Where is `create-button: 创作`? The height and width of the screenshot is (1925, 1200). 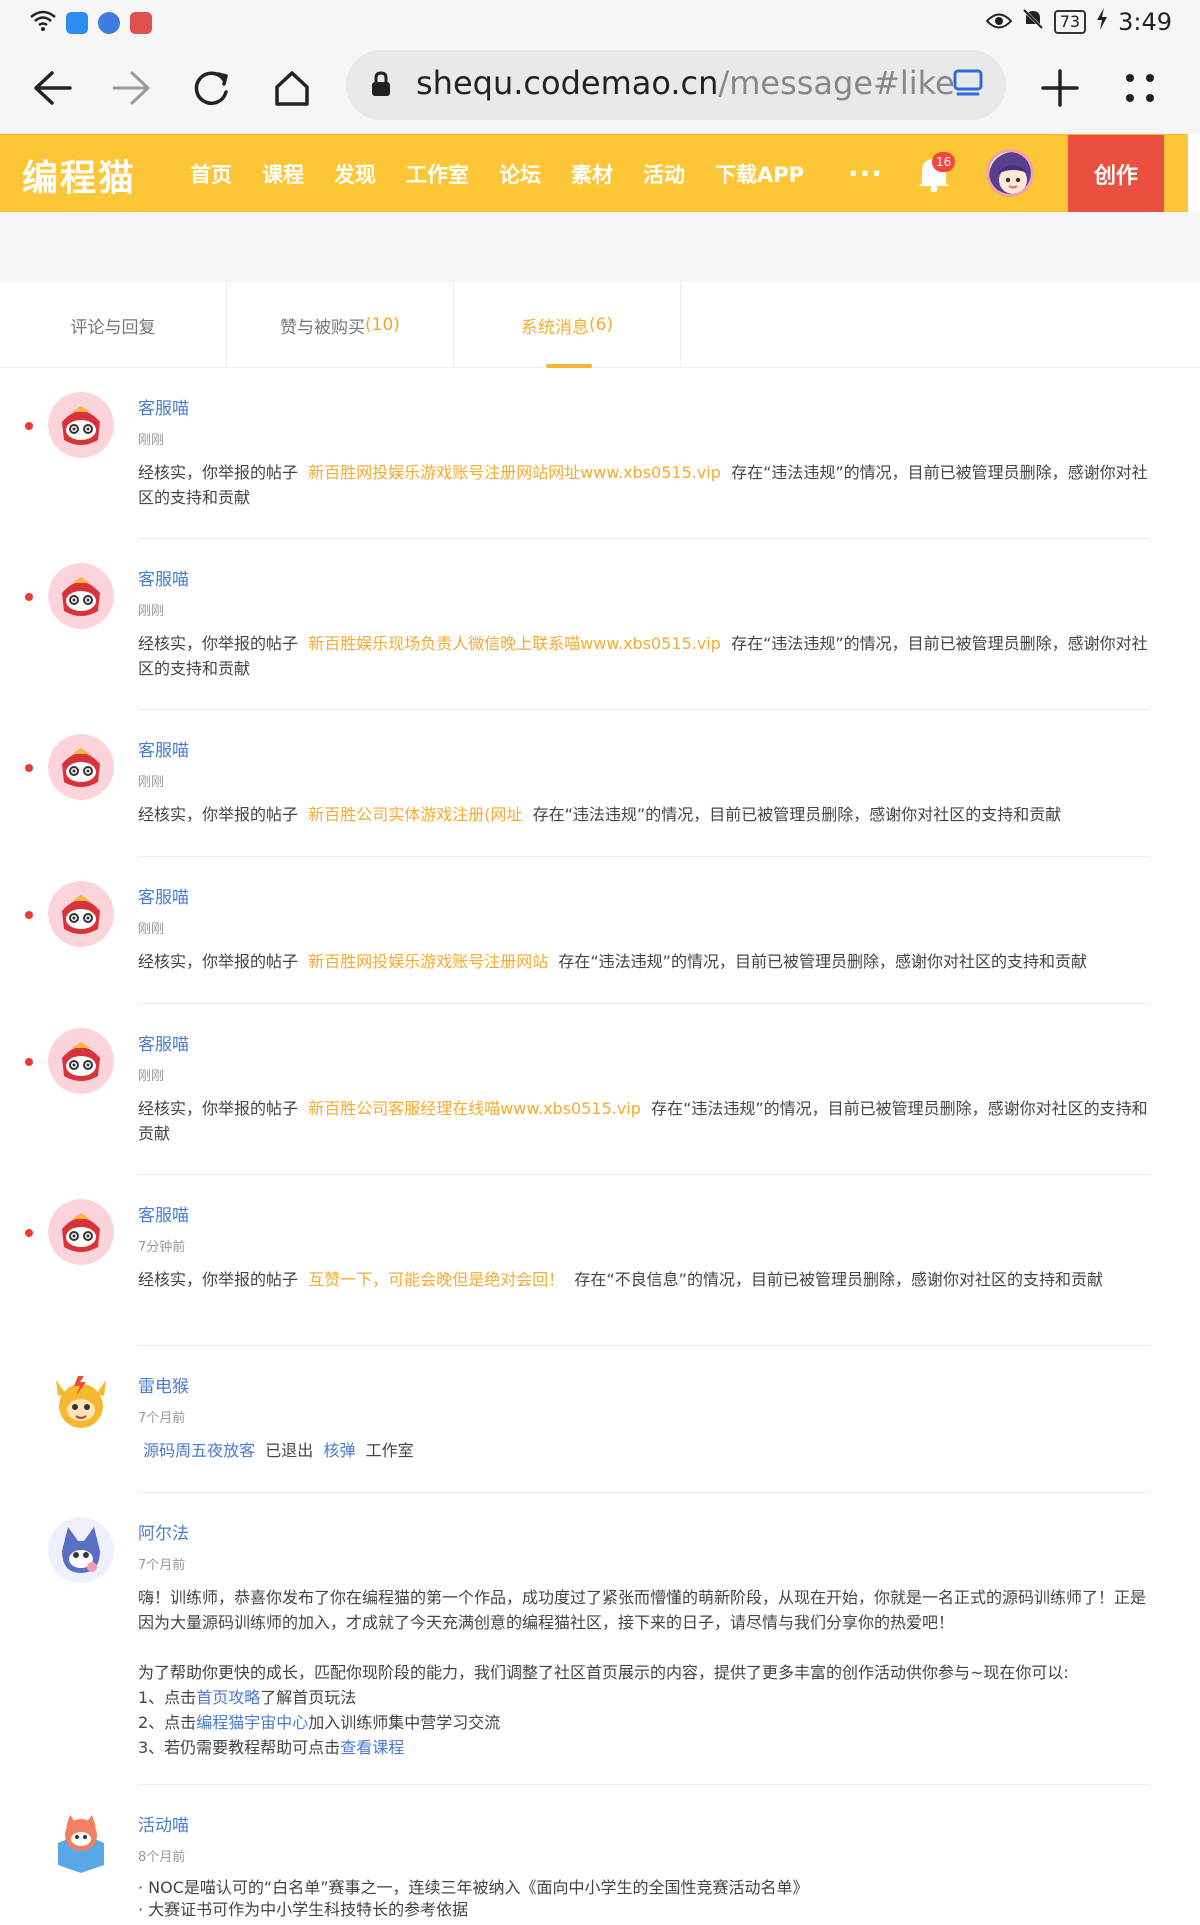 create-button: 创作 is located at coordinates (1116, 174).